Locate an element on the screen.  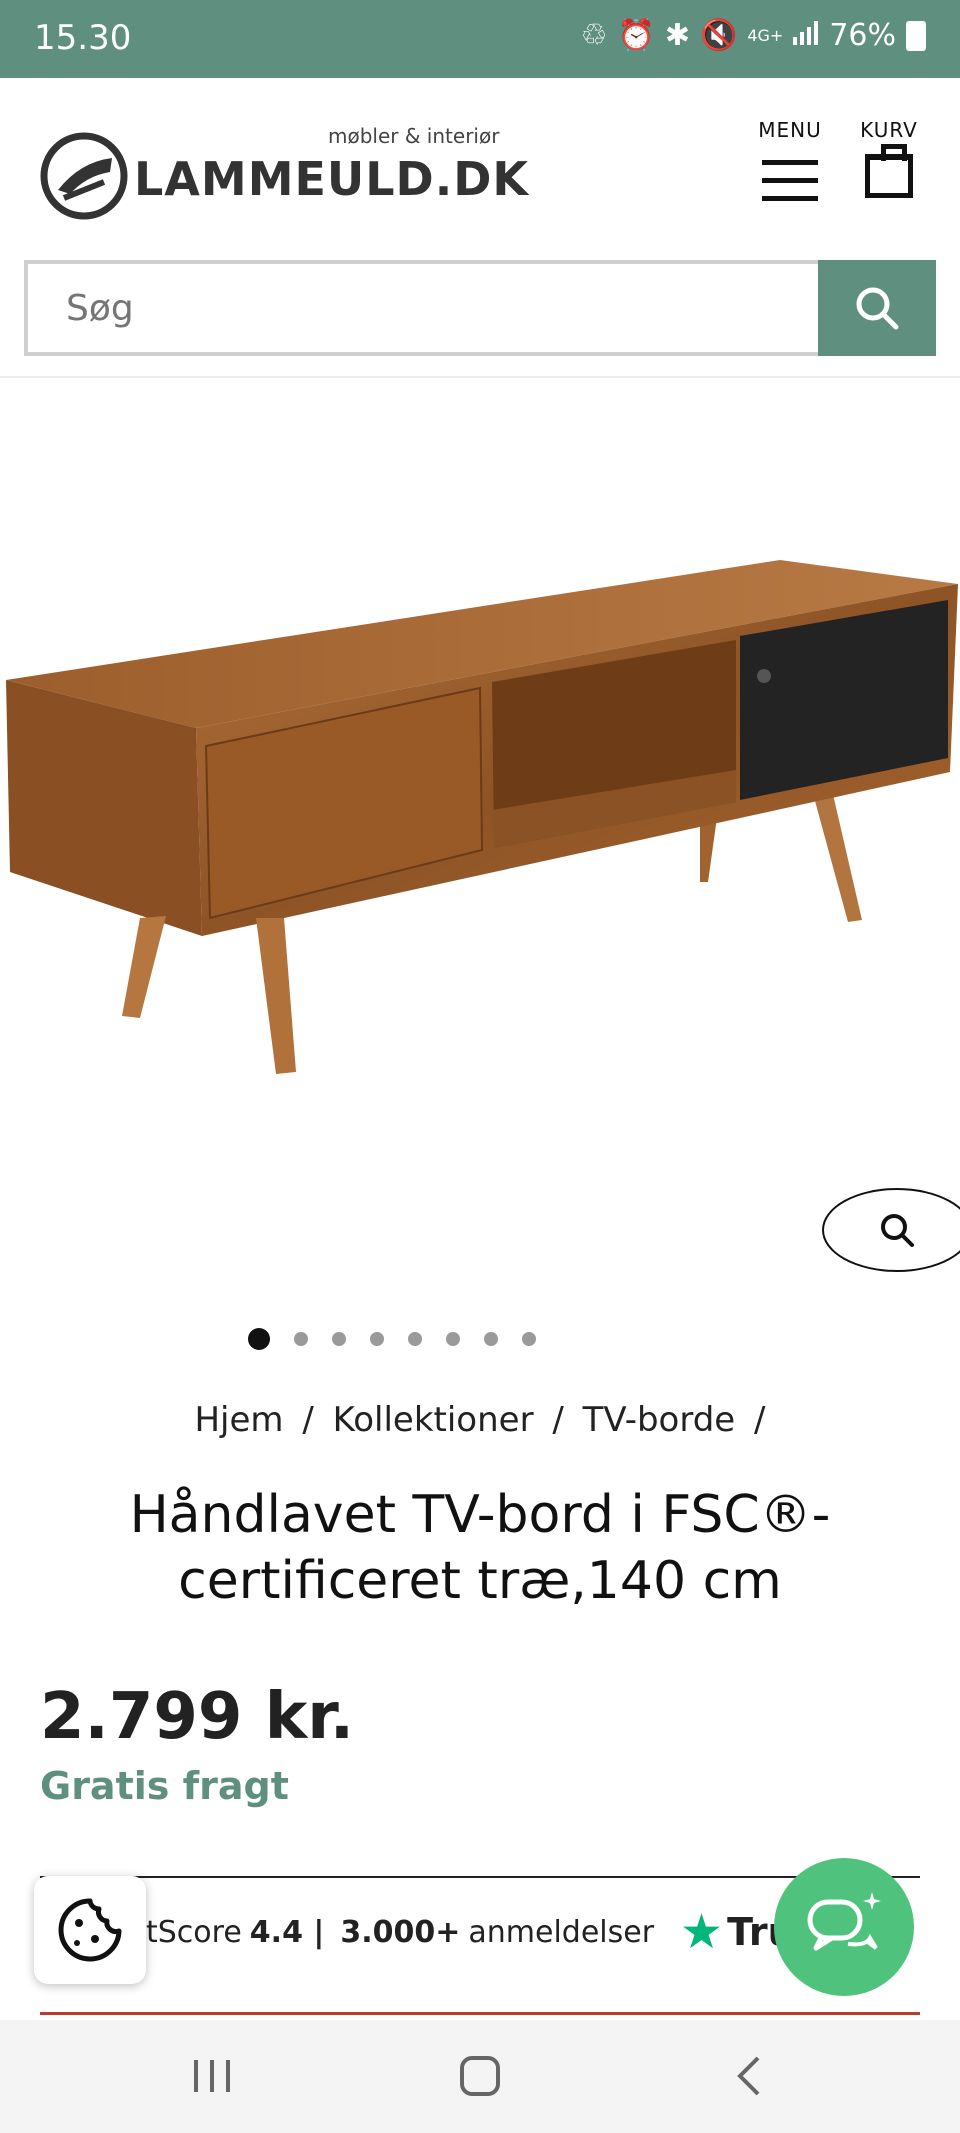
zoom-button is located at coordinates (891, 1230).